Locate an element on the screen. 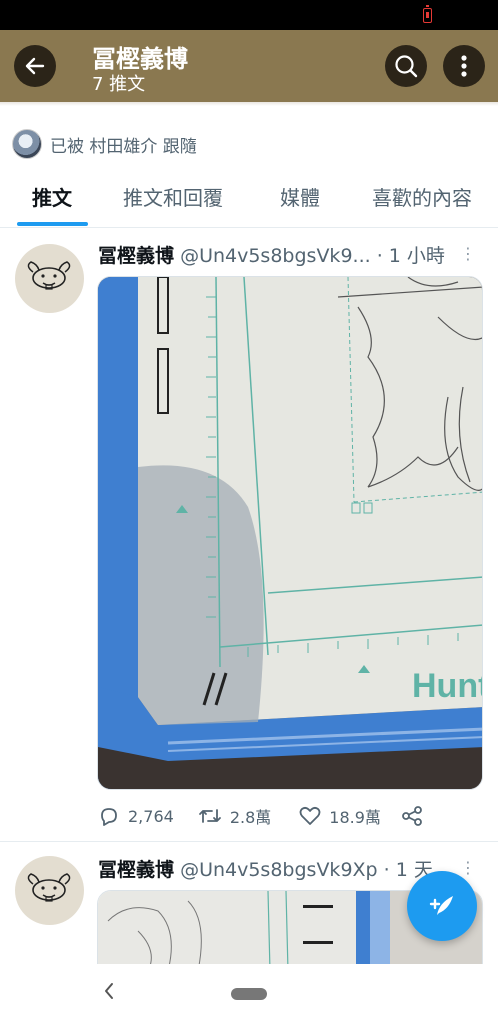 This screenshot has height=1024, width=498. heart-icon is located at coordinates (310, 815).